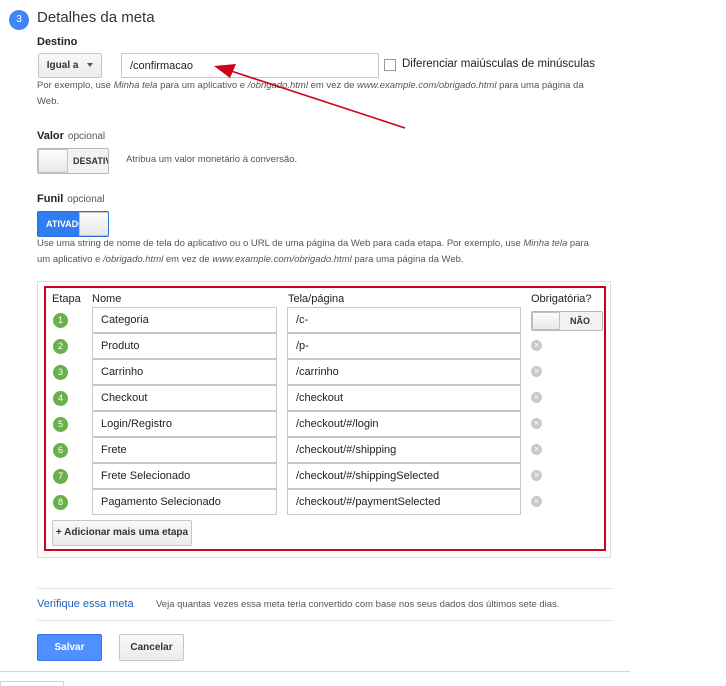 This screenshot has height=686, width=726. What do you see at coordinates (66, 299) in the screenshot?
I see `column-etapa: Etapa` at bounding box center [66, 299].